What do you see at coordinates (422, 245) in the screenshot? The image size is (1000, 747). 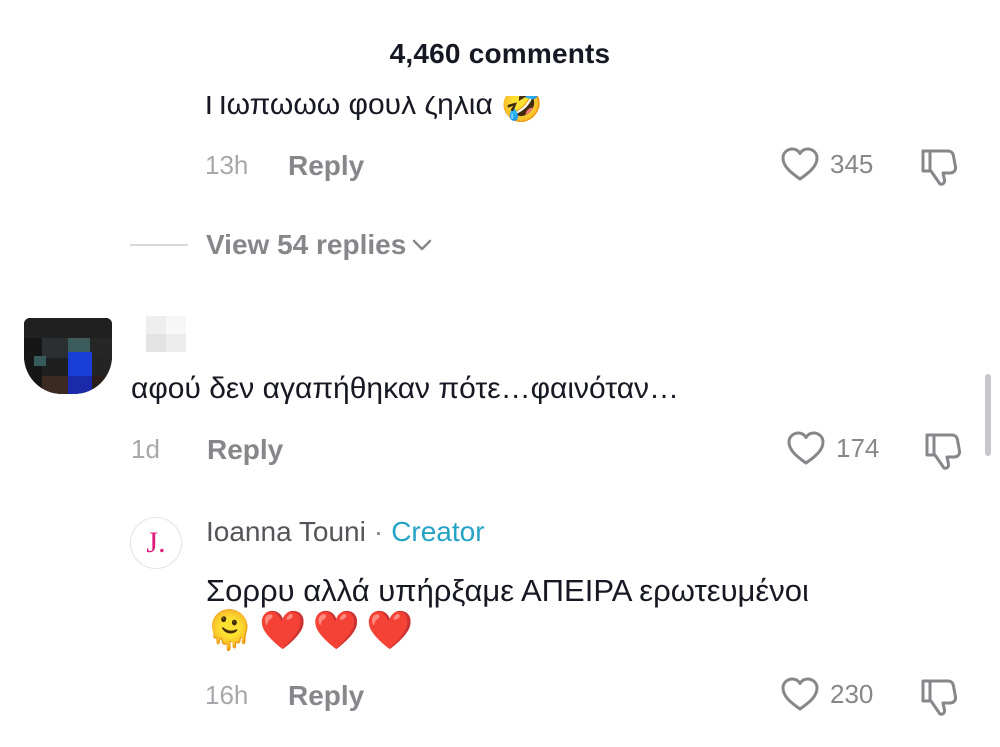 I see `chevron-down-icon` at bounding box center [422, 245].